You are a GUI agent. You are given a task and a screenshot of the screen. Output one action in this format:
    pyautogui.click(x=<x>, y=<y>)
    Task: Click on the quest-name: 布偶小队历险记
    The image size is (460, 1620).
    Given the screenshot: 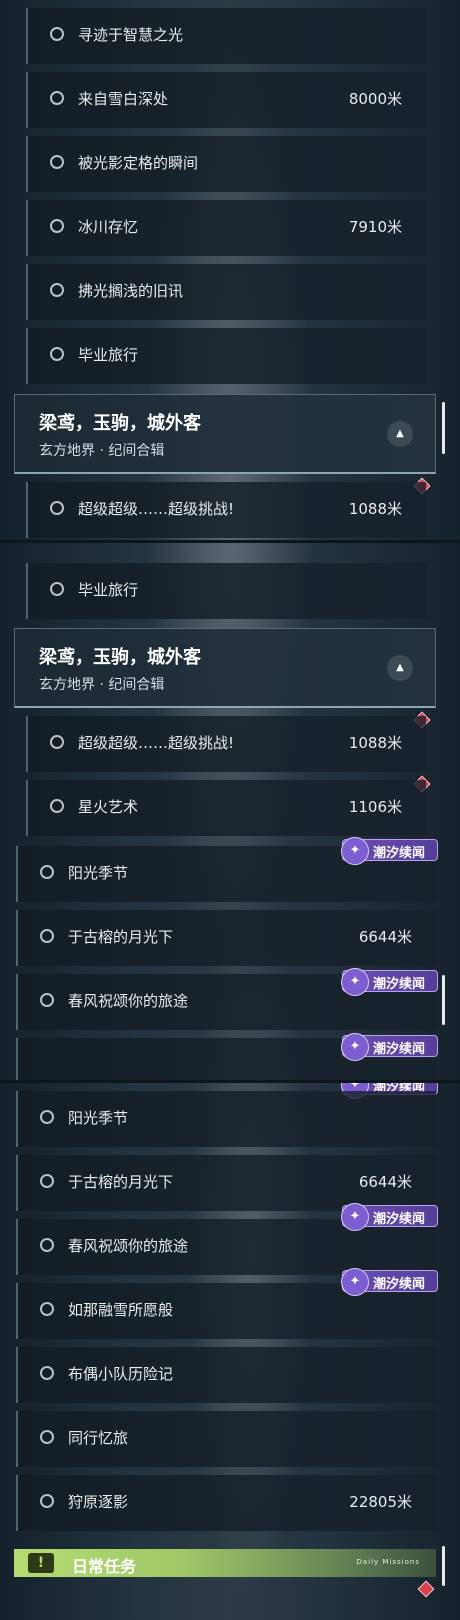 What is the action you would take?
    pyautogui.click(x=121, y=1374)
    